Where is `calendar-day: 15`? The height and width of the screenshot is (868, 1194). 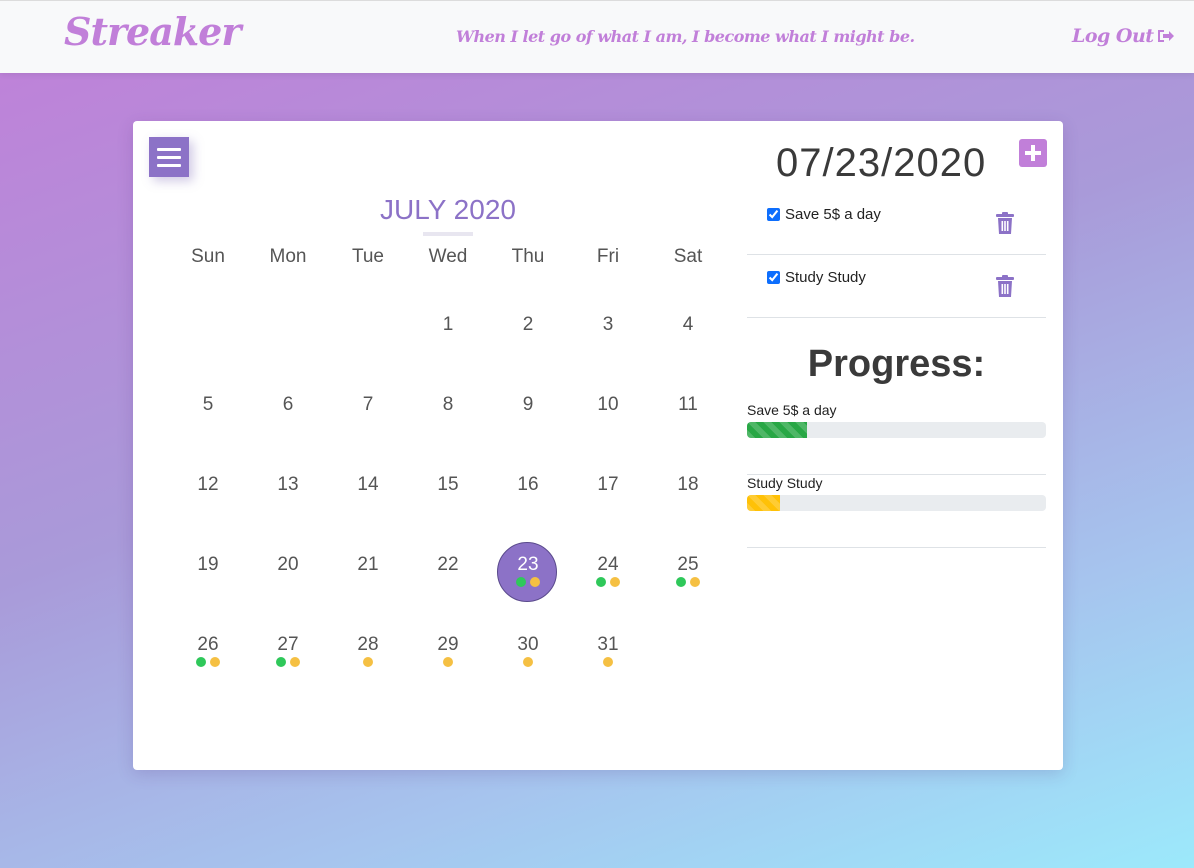 calendar-day: 15 is located at coordinates (448, 504).